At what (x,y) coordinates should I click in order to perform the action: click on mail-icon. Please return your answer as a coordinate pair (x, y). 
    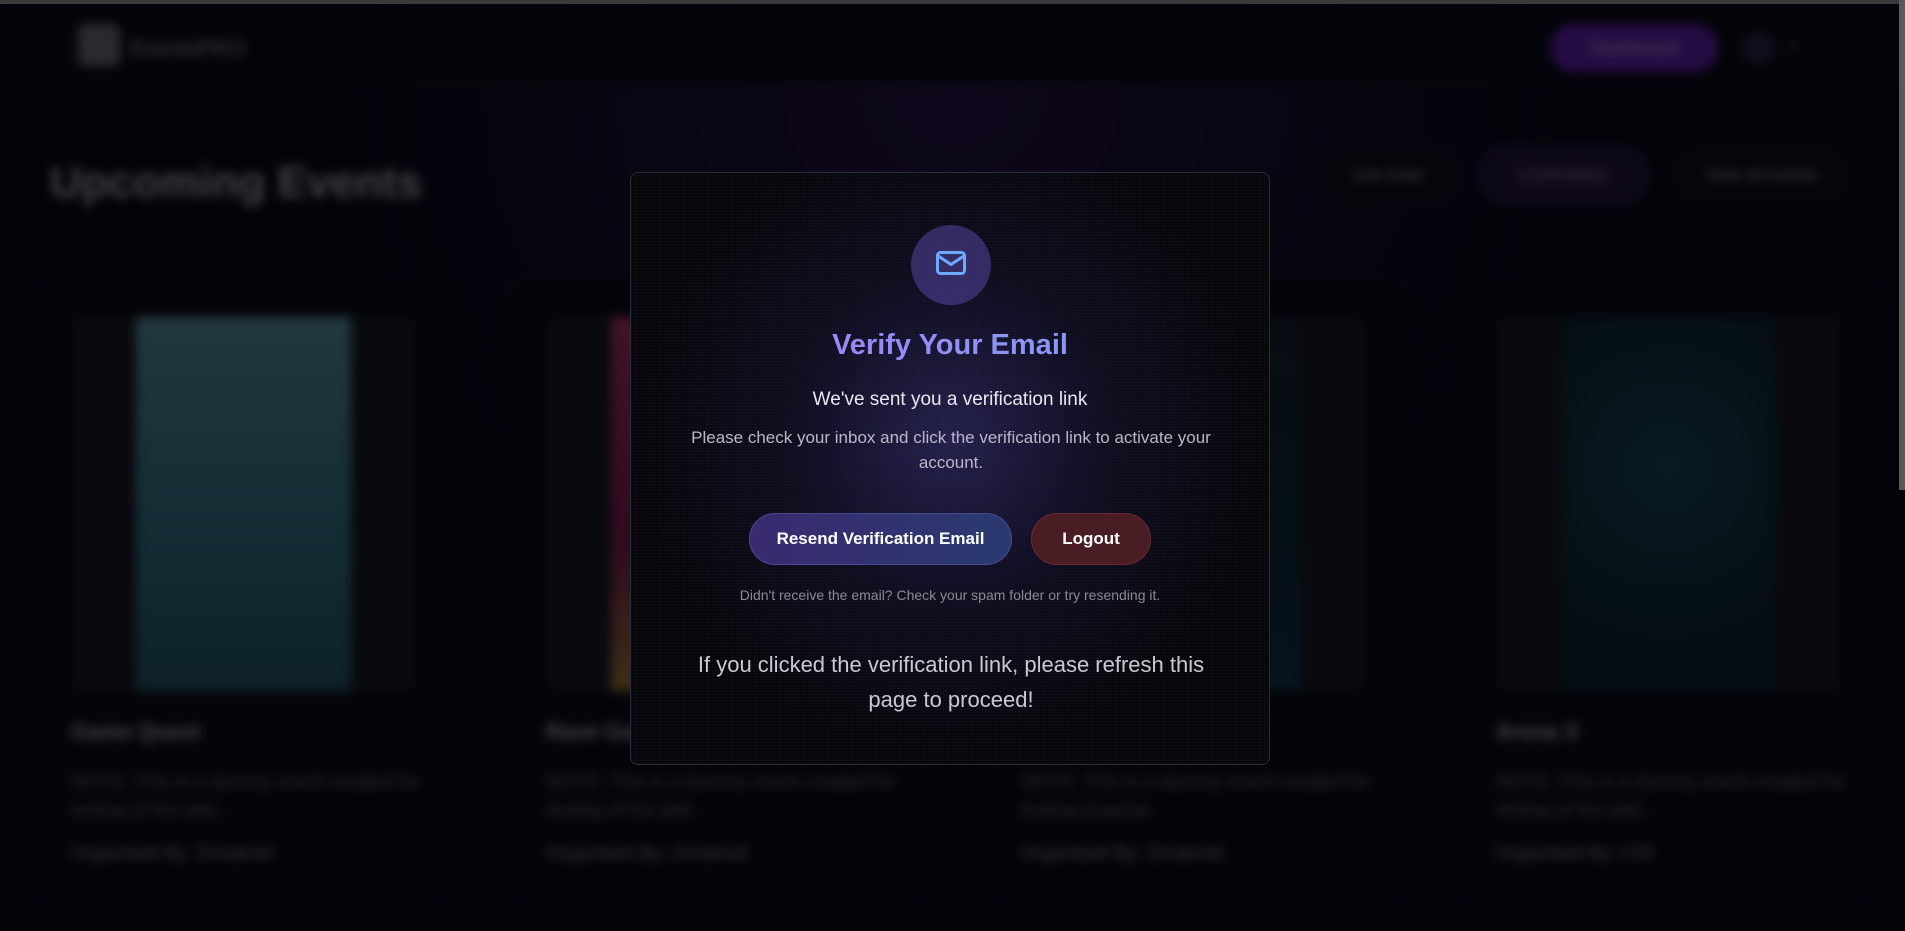
    Looking at the image, I should click on (951, 265).